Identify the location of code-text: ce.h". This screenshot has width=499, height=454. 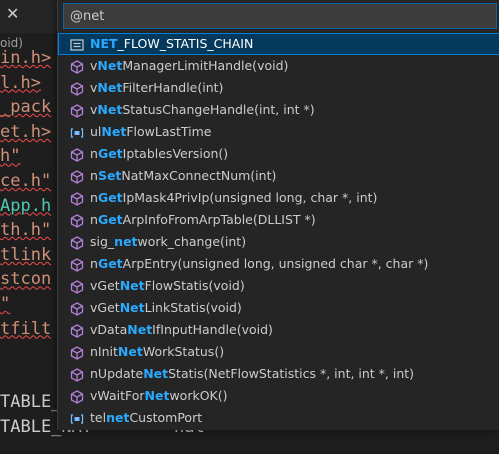
(26, 181).